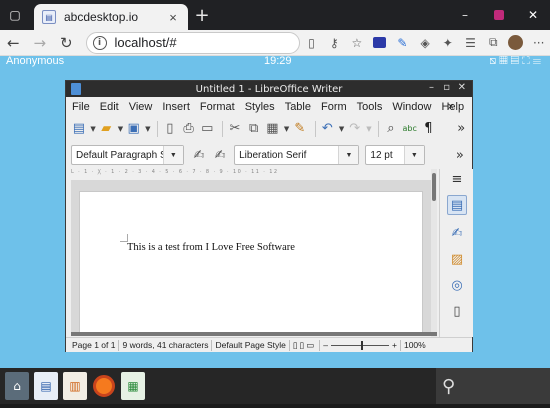 This screenshot has width=550, height=408. What do you see at coordinates (220, 155) in the screenshot?
I see `new-style-icon: ✍` at bounding box center [220, 155].